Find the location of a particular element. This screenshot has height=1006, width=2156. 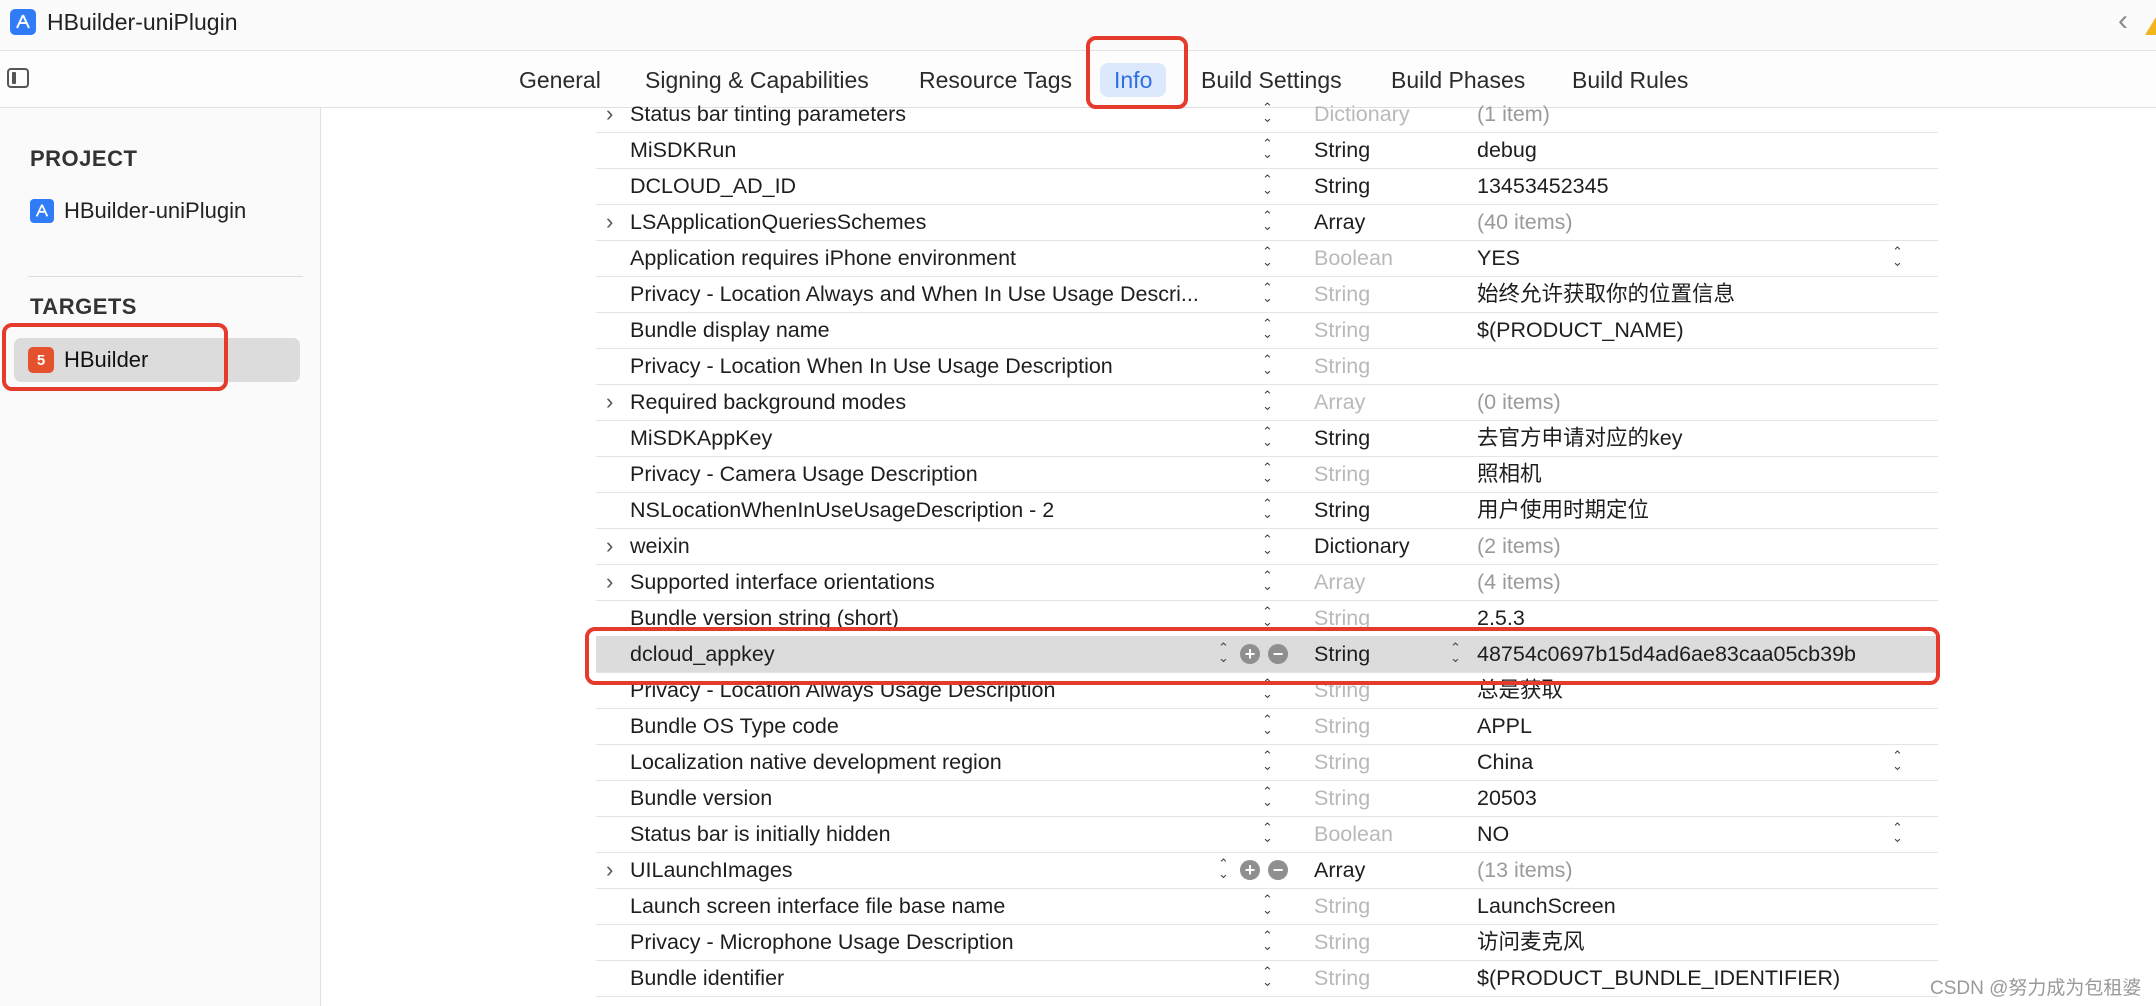

plist-key: Bundle identifier is located at coordinates (945, 978).